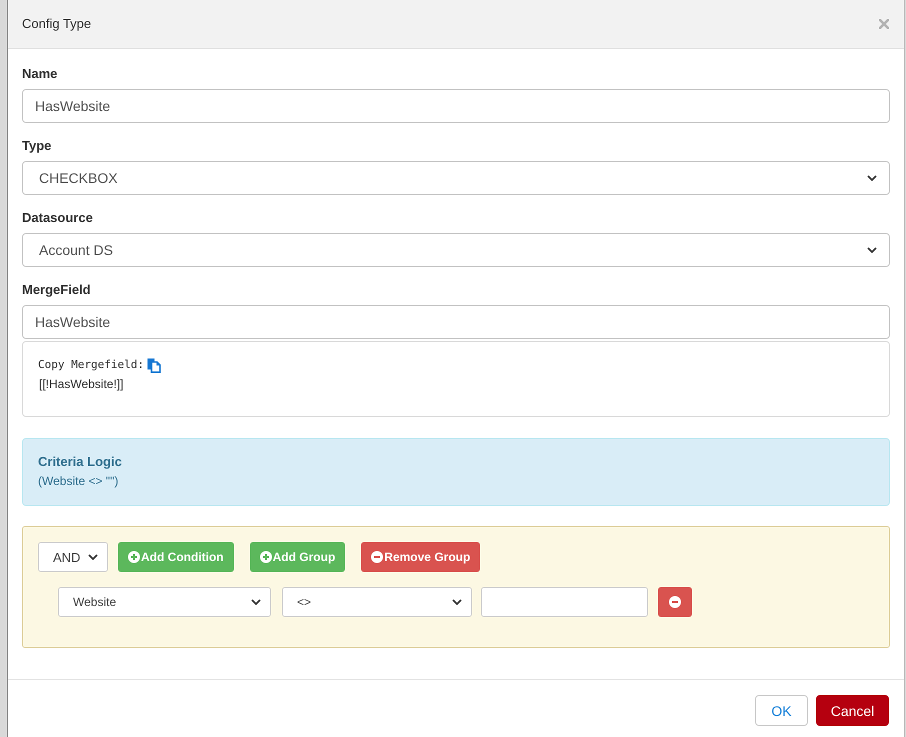  What do you see at coordinates (81, 384) in the screenshot?
I see `mergefield-token: [[!HasWebsite!]]` at bounding box center [81, 384].